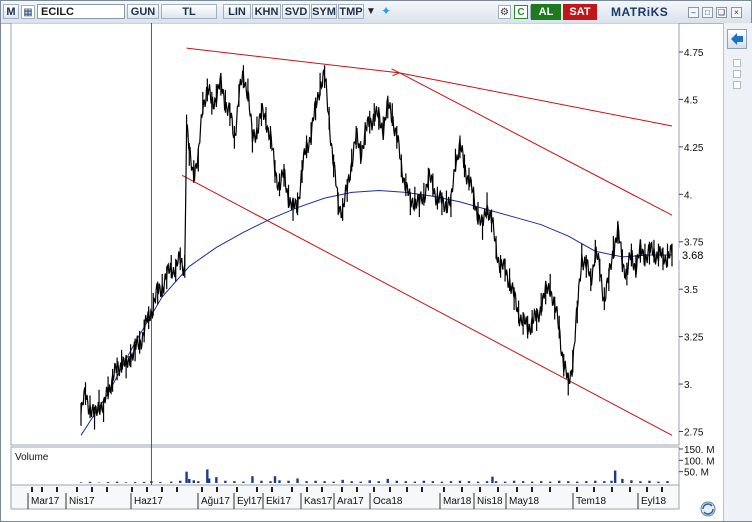 The height and width of the screenshot is (522, 752). I want to click on scale-tmp-button: TMP, so click(351, 11).